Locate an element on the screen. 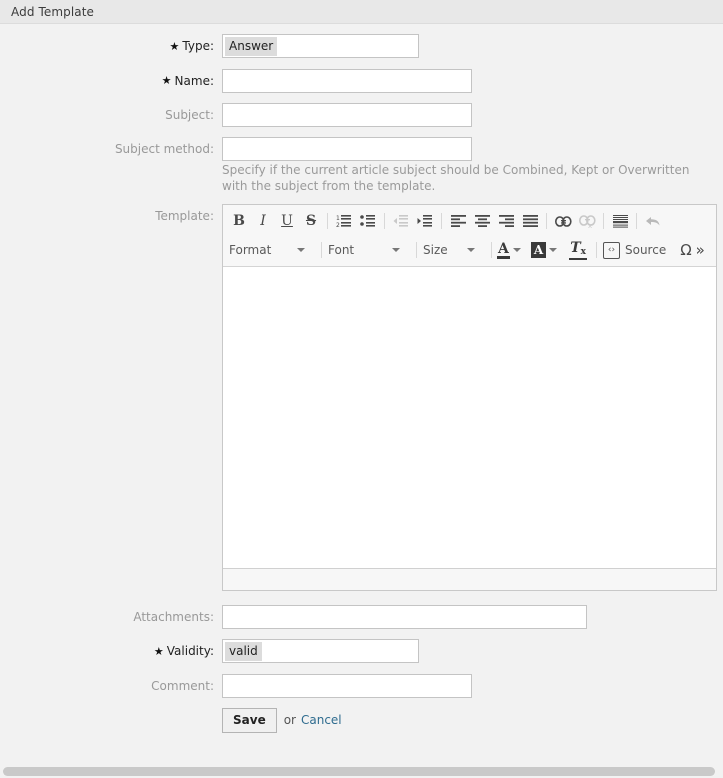  bulleted-list-icon is located at coordinates (368, 221).